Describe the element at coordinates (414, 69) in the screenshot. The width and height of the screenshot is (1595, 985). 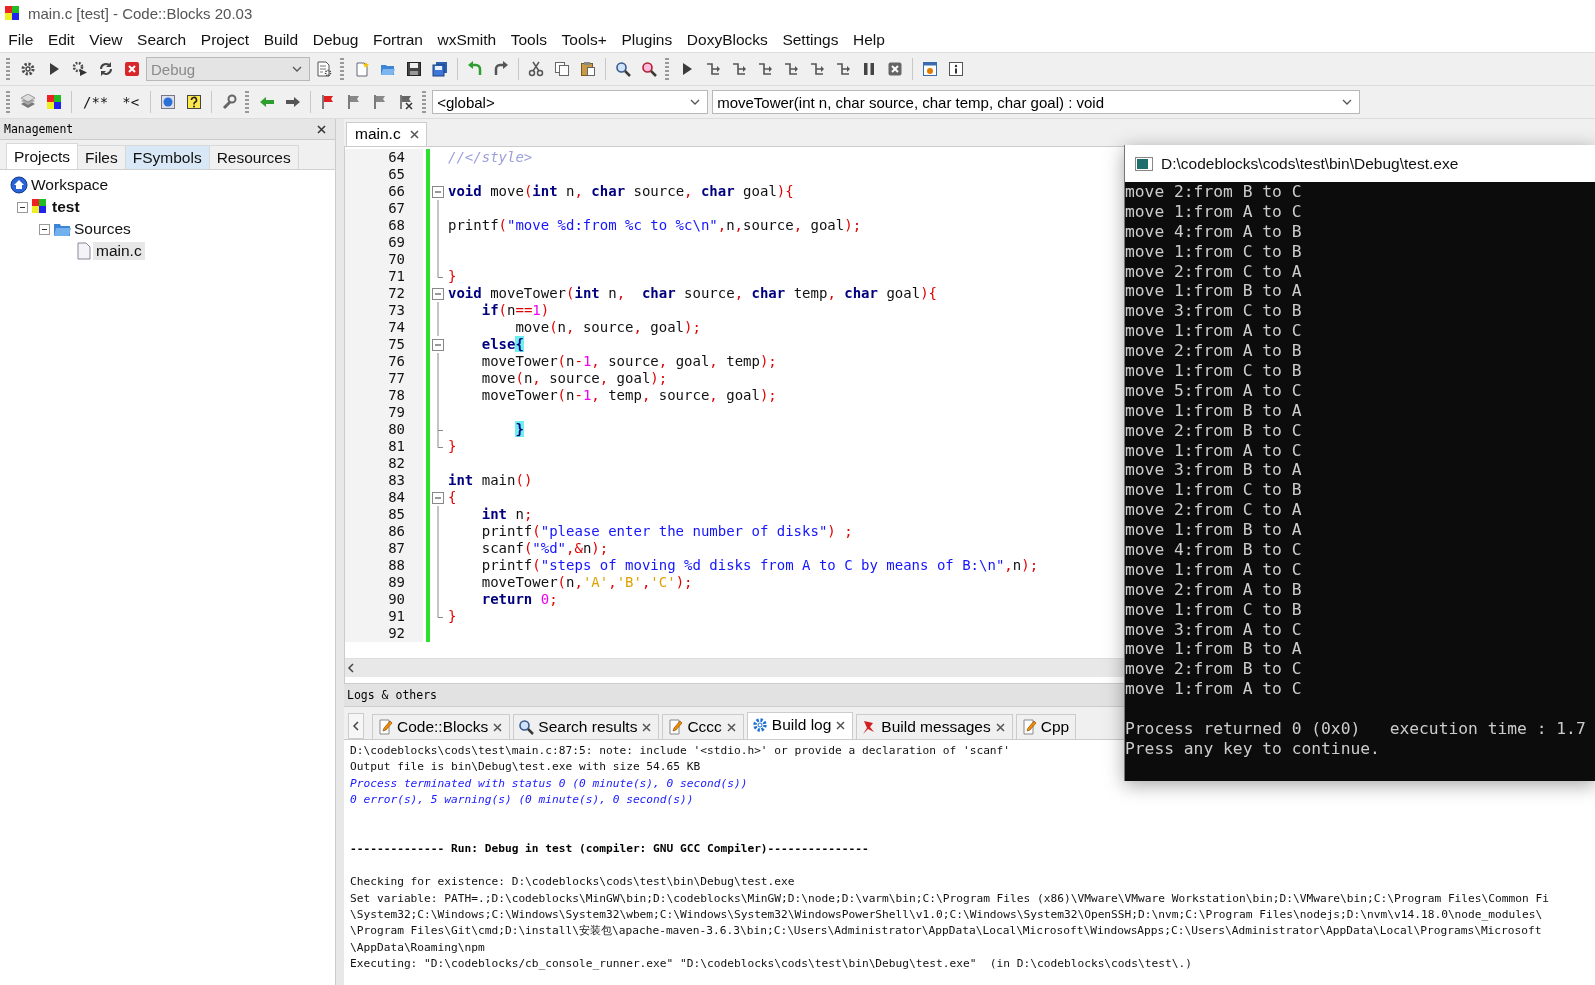
I see `save-icon` at that location.